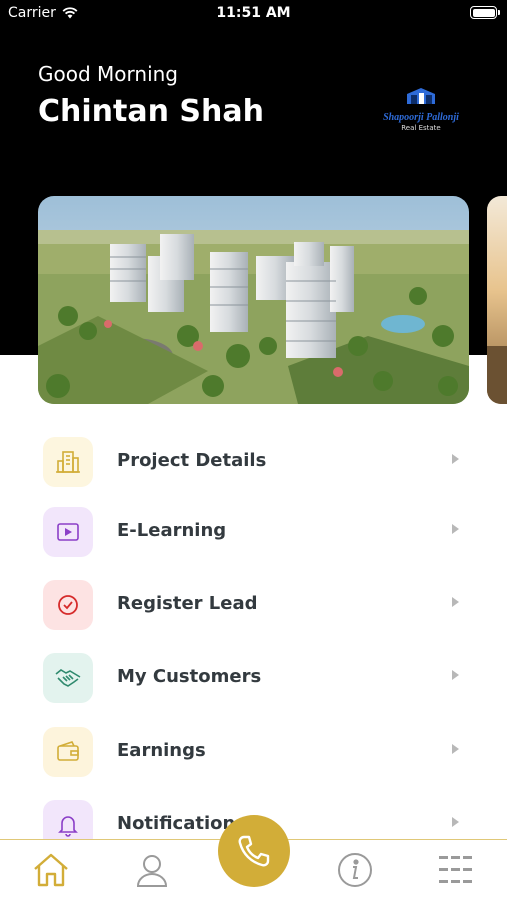  I want to click on next-banner-image, so click(497, 300).